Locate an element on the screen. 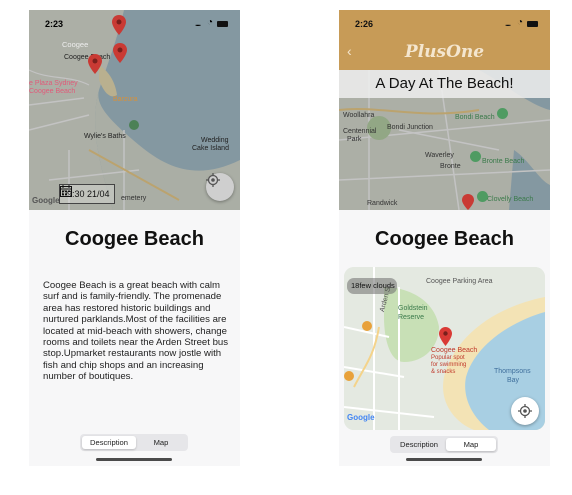 Image resolution: width=572 pixels, height=495 pixels. app-header: 2:26 .... ◔ ‹ PlusOne is located at coordinates (444, 40).